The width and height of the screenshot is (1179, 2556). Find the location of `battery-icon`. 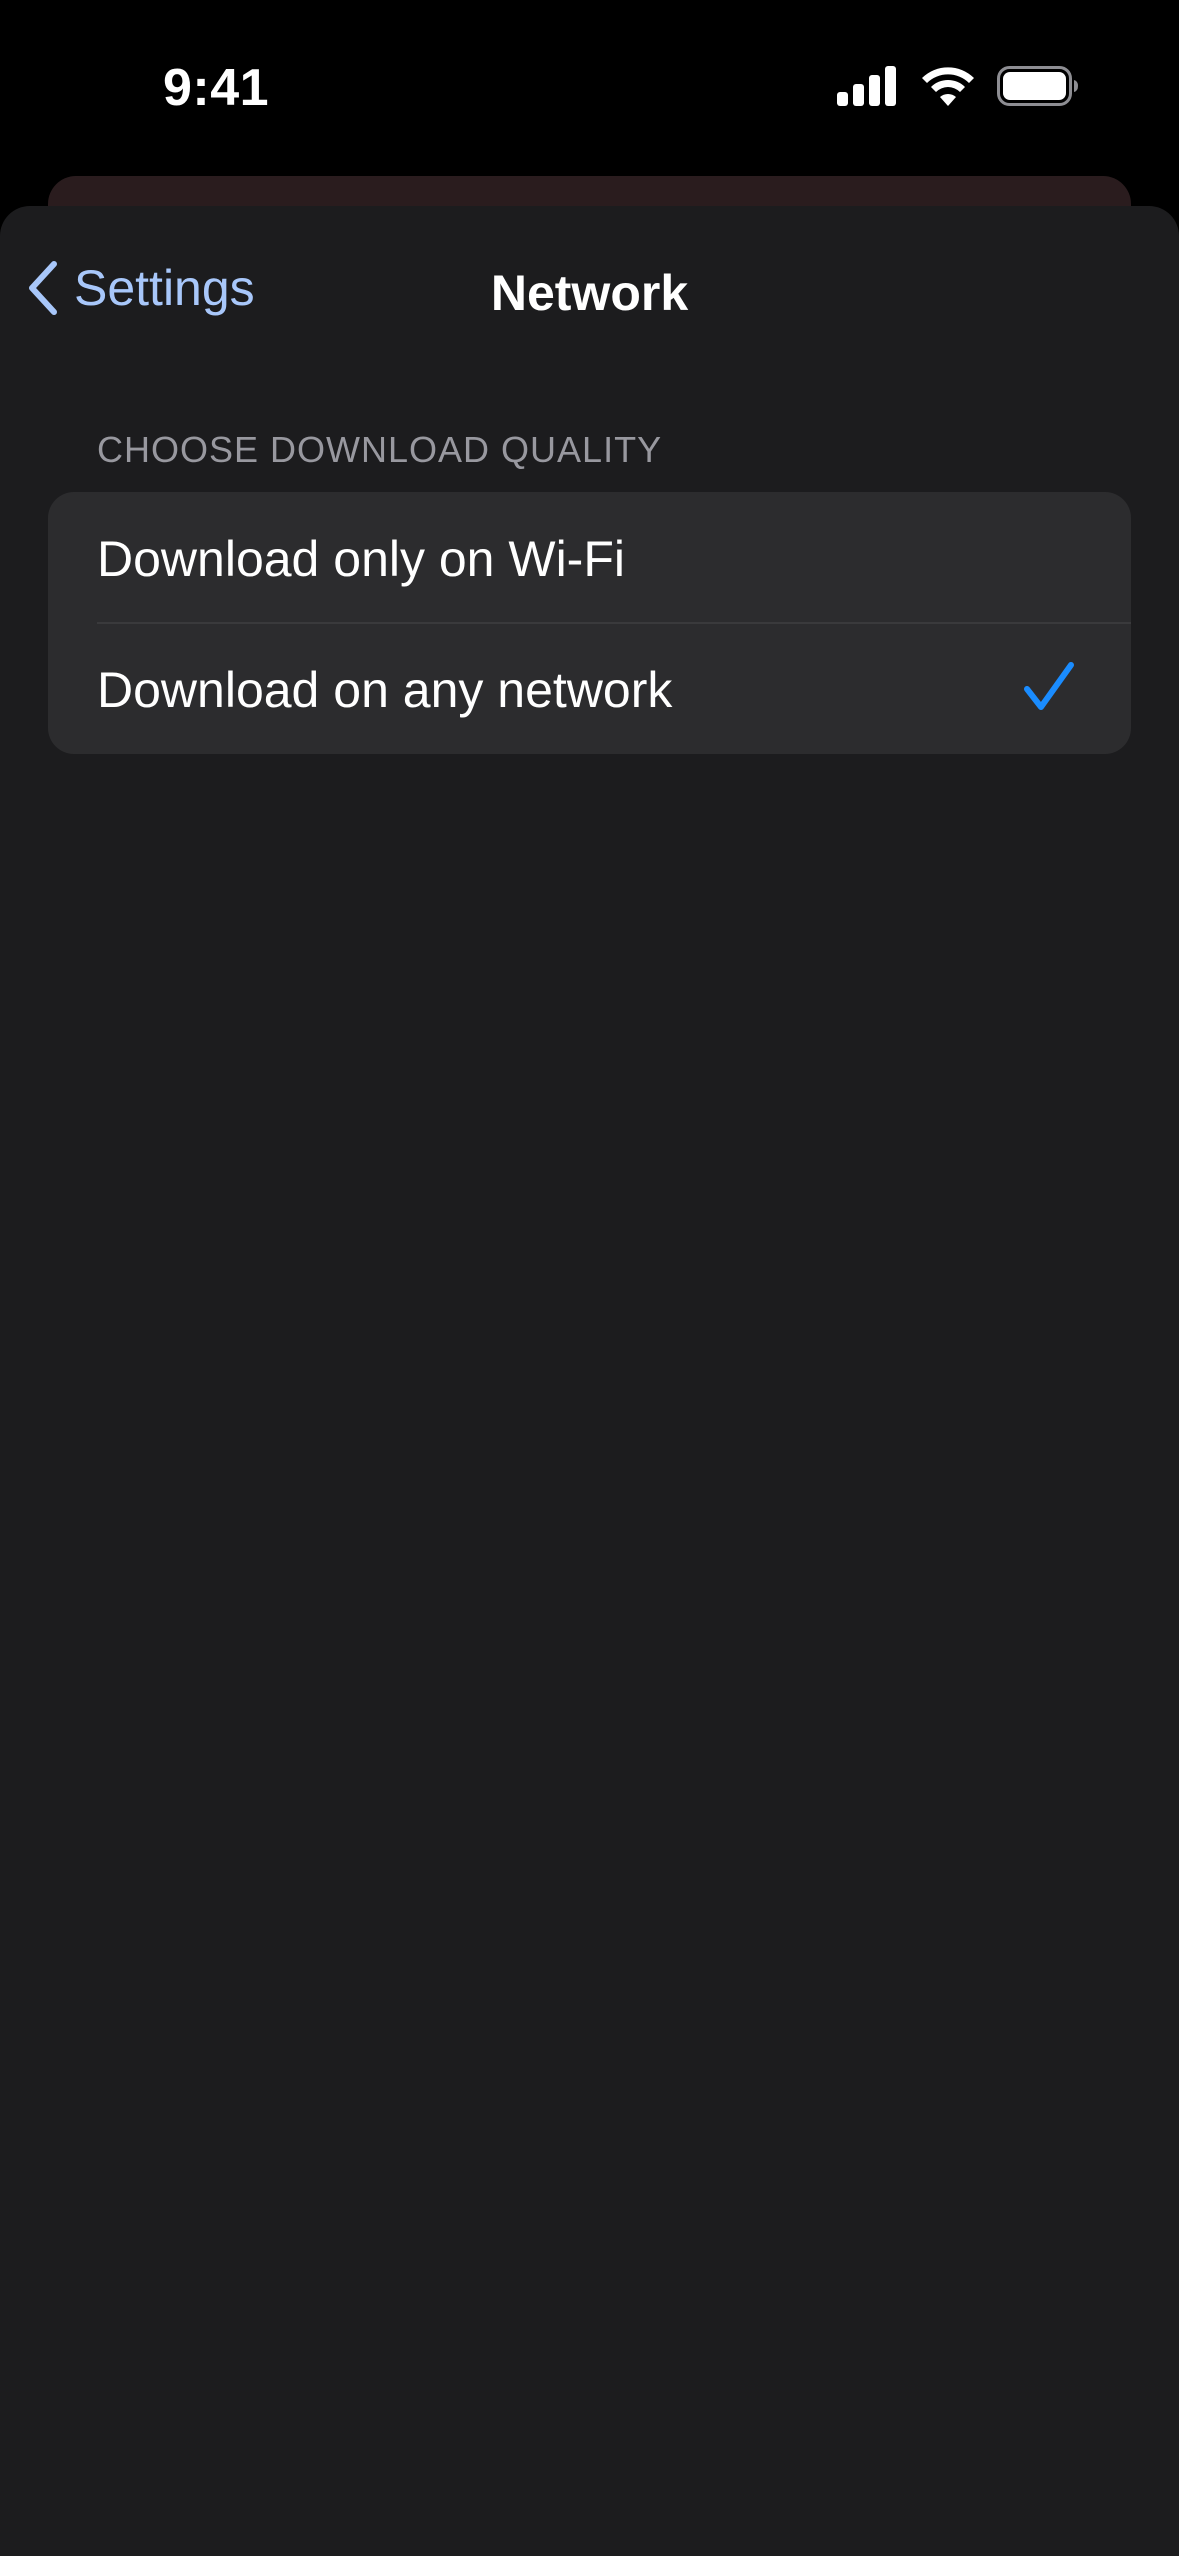

battery-icon is located at coordinates (1037, 86).